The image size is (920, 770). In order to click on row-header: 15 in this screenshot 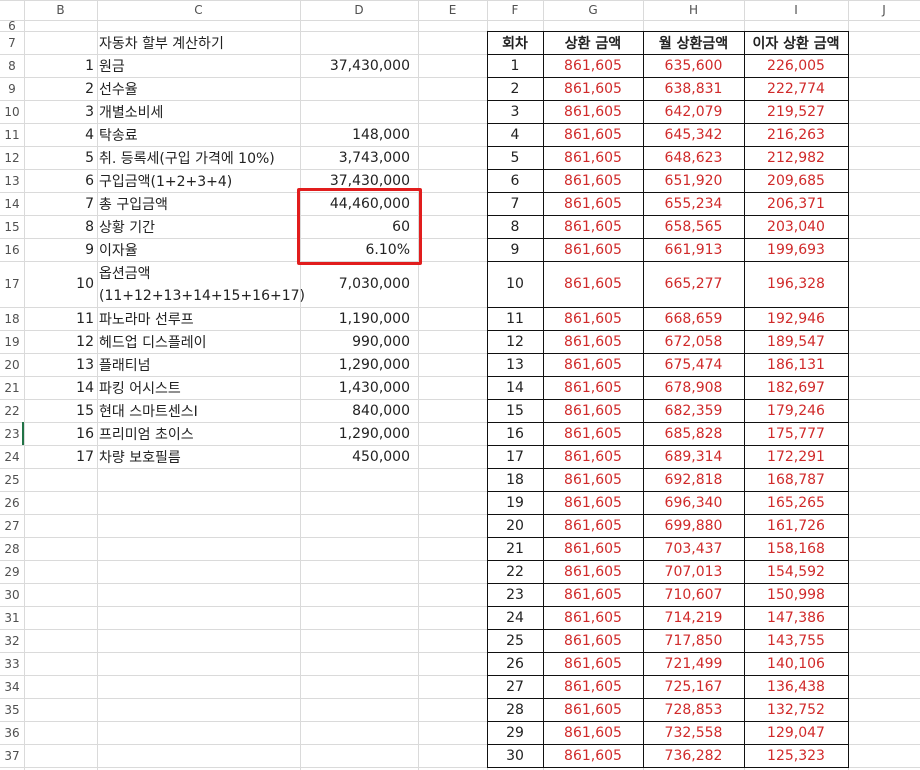, I will do `click(12, 226)`.